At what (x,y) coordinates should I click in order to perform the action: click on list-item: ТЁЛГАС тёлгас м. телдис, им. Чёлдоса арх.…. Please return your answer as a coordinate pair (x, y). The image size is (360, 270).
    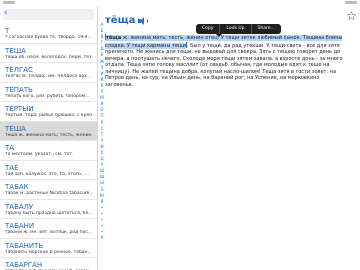
    Looking at the image, I should click on (48, 73).